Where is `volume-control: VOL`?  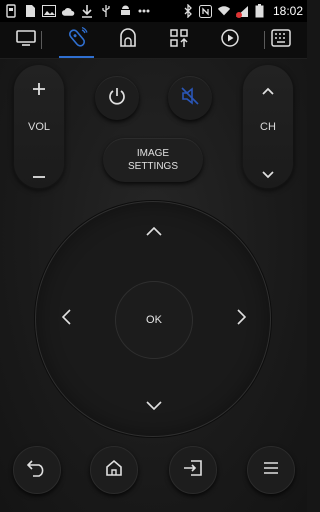 volume-control: VOL is located at coordinates (39, 126).